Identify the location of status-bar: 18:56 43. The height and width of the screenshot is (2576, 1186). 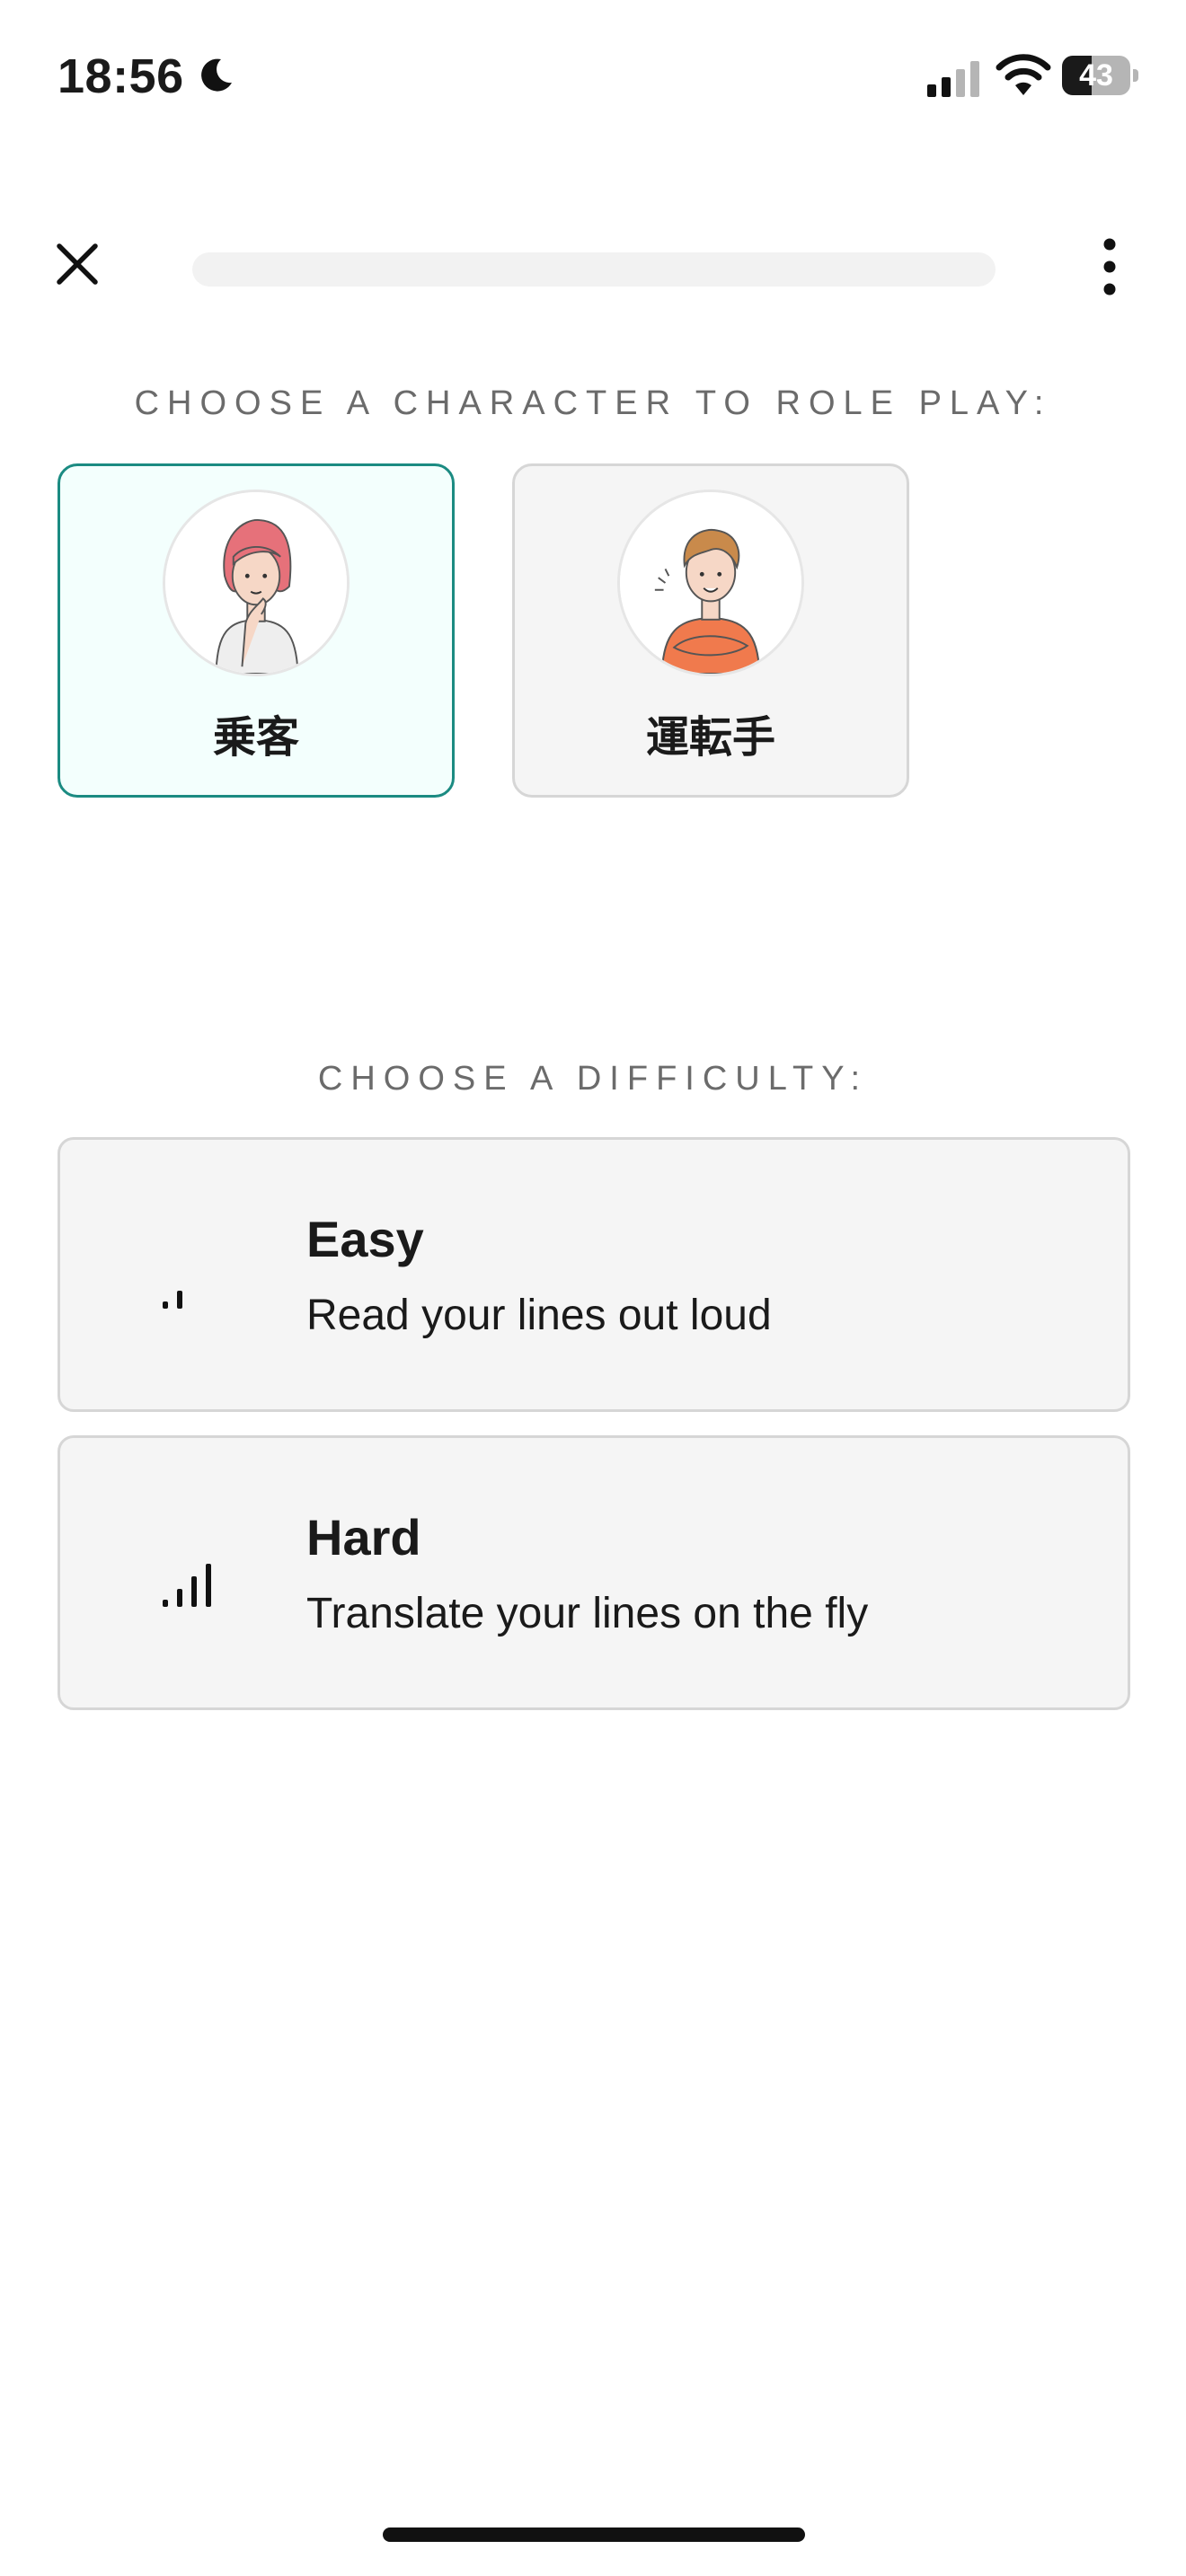
(593, 67).